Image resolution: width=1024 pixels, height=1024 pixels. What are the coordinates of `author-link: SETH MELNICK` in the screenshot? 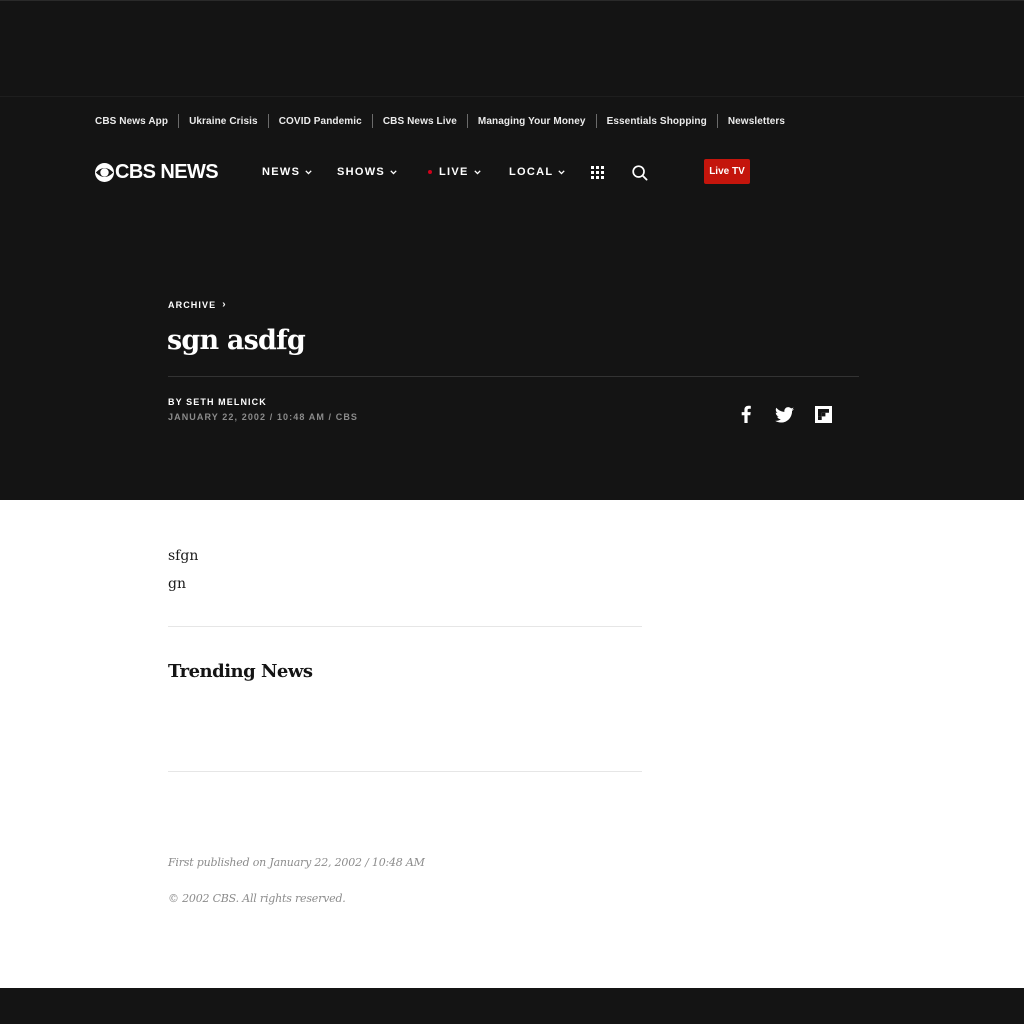 It's located at (226, 402).